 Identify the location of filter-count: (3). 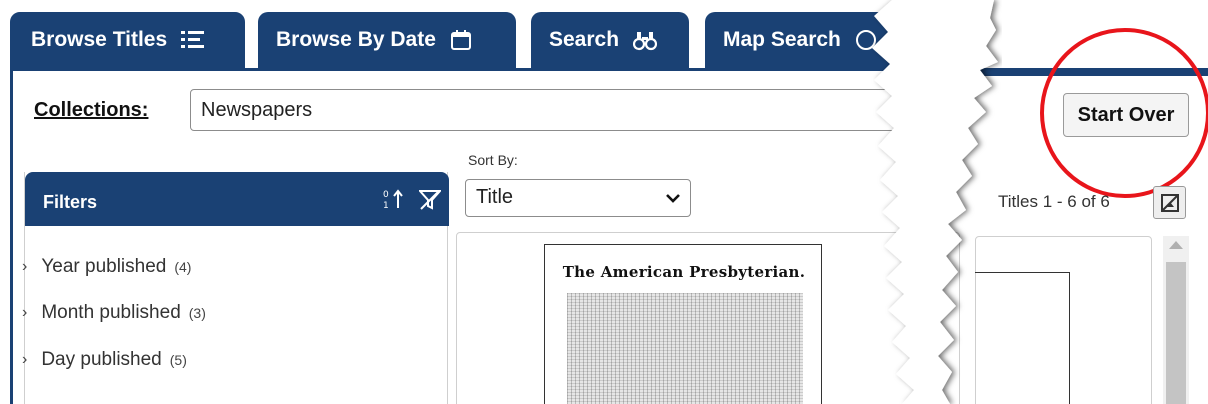
(197, 313).